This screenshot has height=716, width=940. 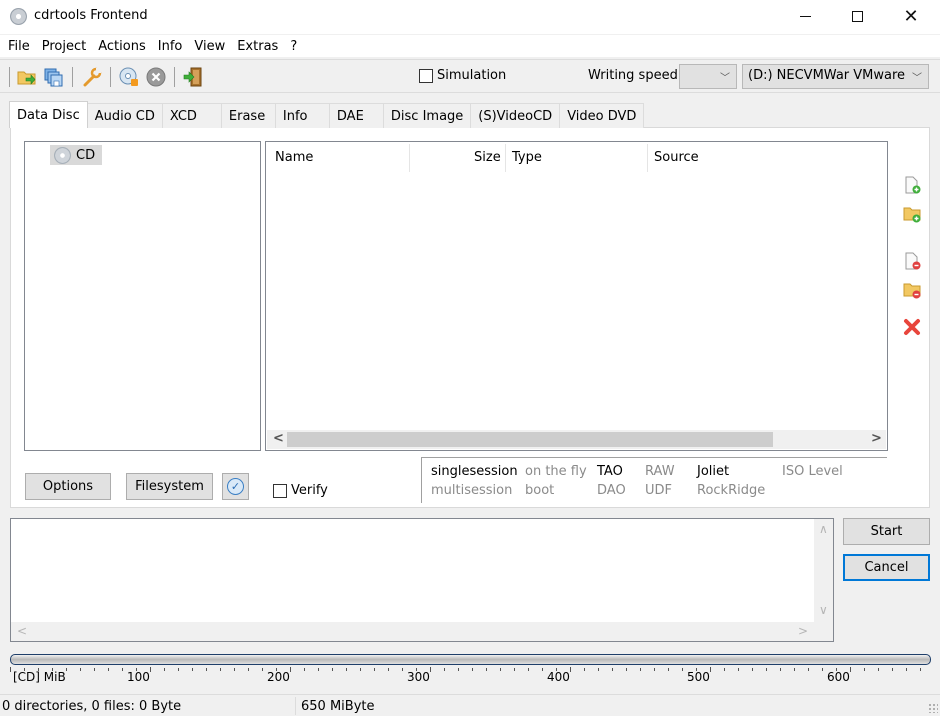 What do you see at coordinates (698, 677) in the screenshot?
I see `scale-label: 500` at bounding box center [698, 677].